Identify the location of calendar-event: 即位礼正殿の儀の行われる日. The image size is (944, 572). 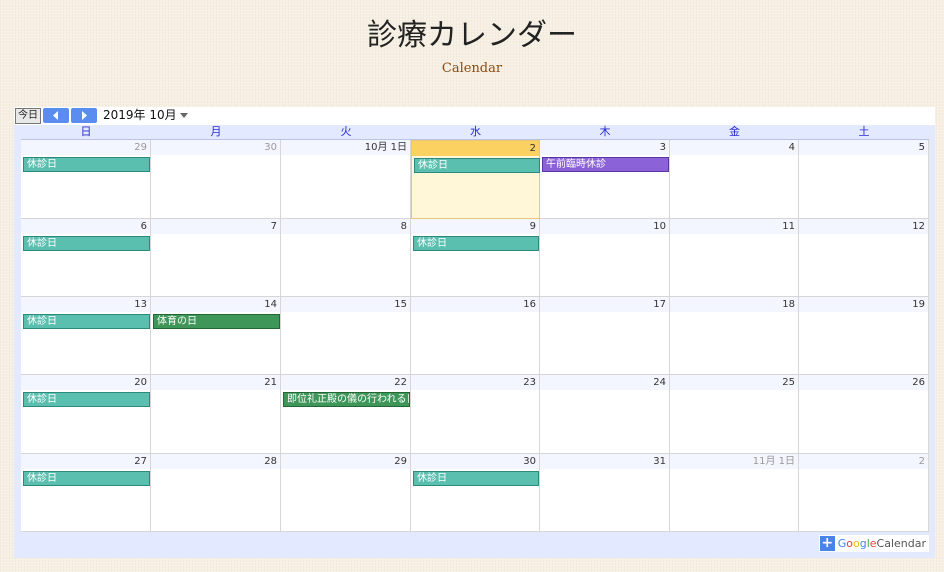
(346, 399).